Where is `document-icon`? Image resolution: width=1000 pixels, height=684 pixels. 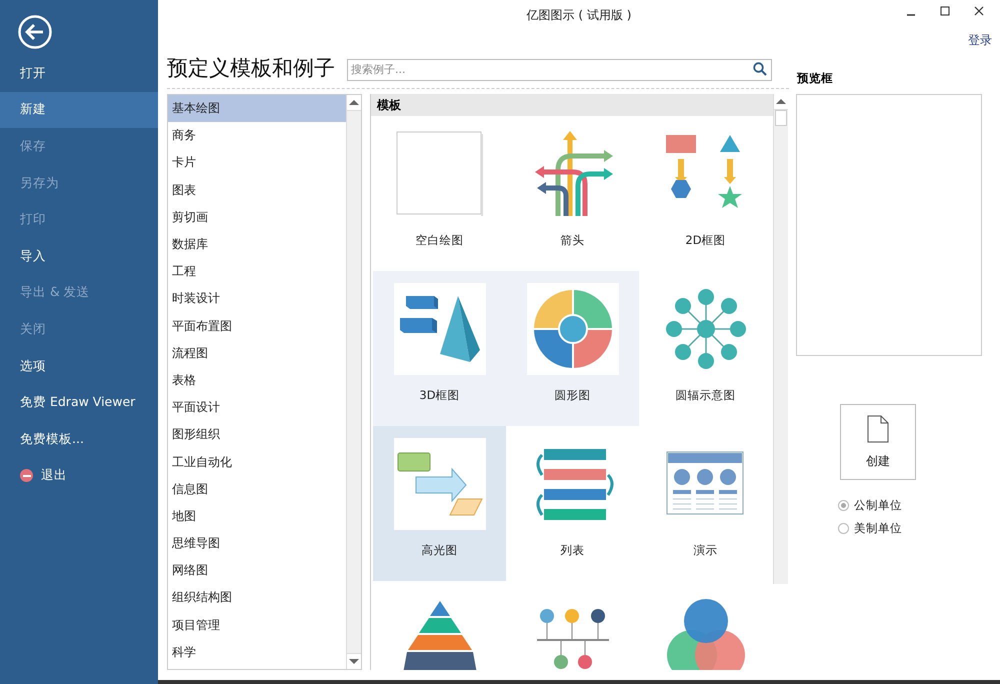
document-icon is located at coordinates (878, 428).